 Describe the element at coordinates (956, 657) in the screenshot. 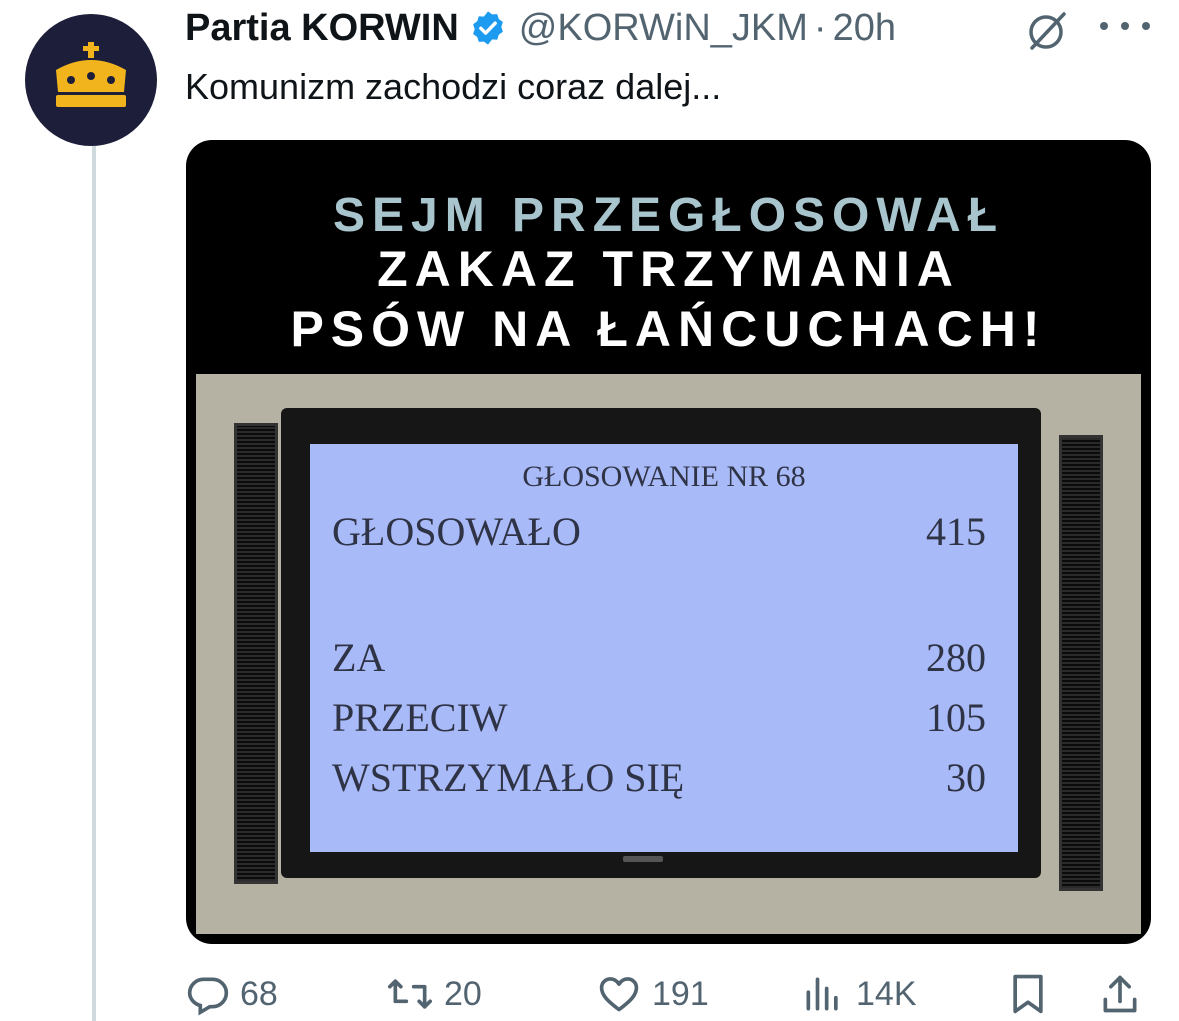

I see `vote-value: 280` at that location.